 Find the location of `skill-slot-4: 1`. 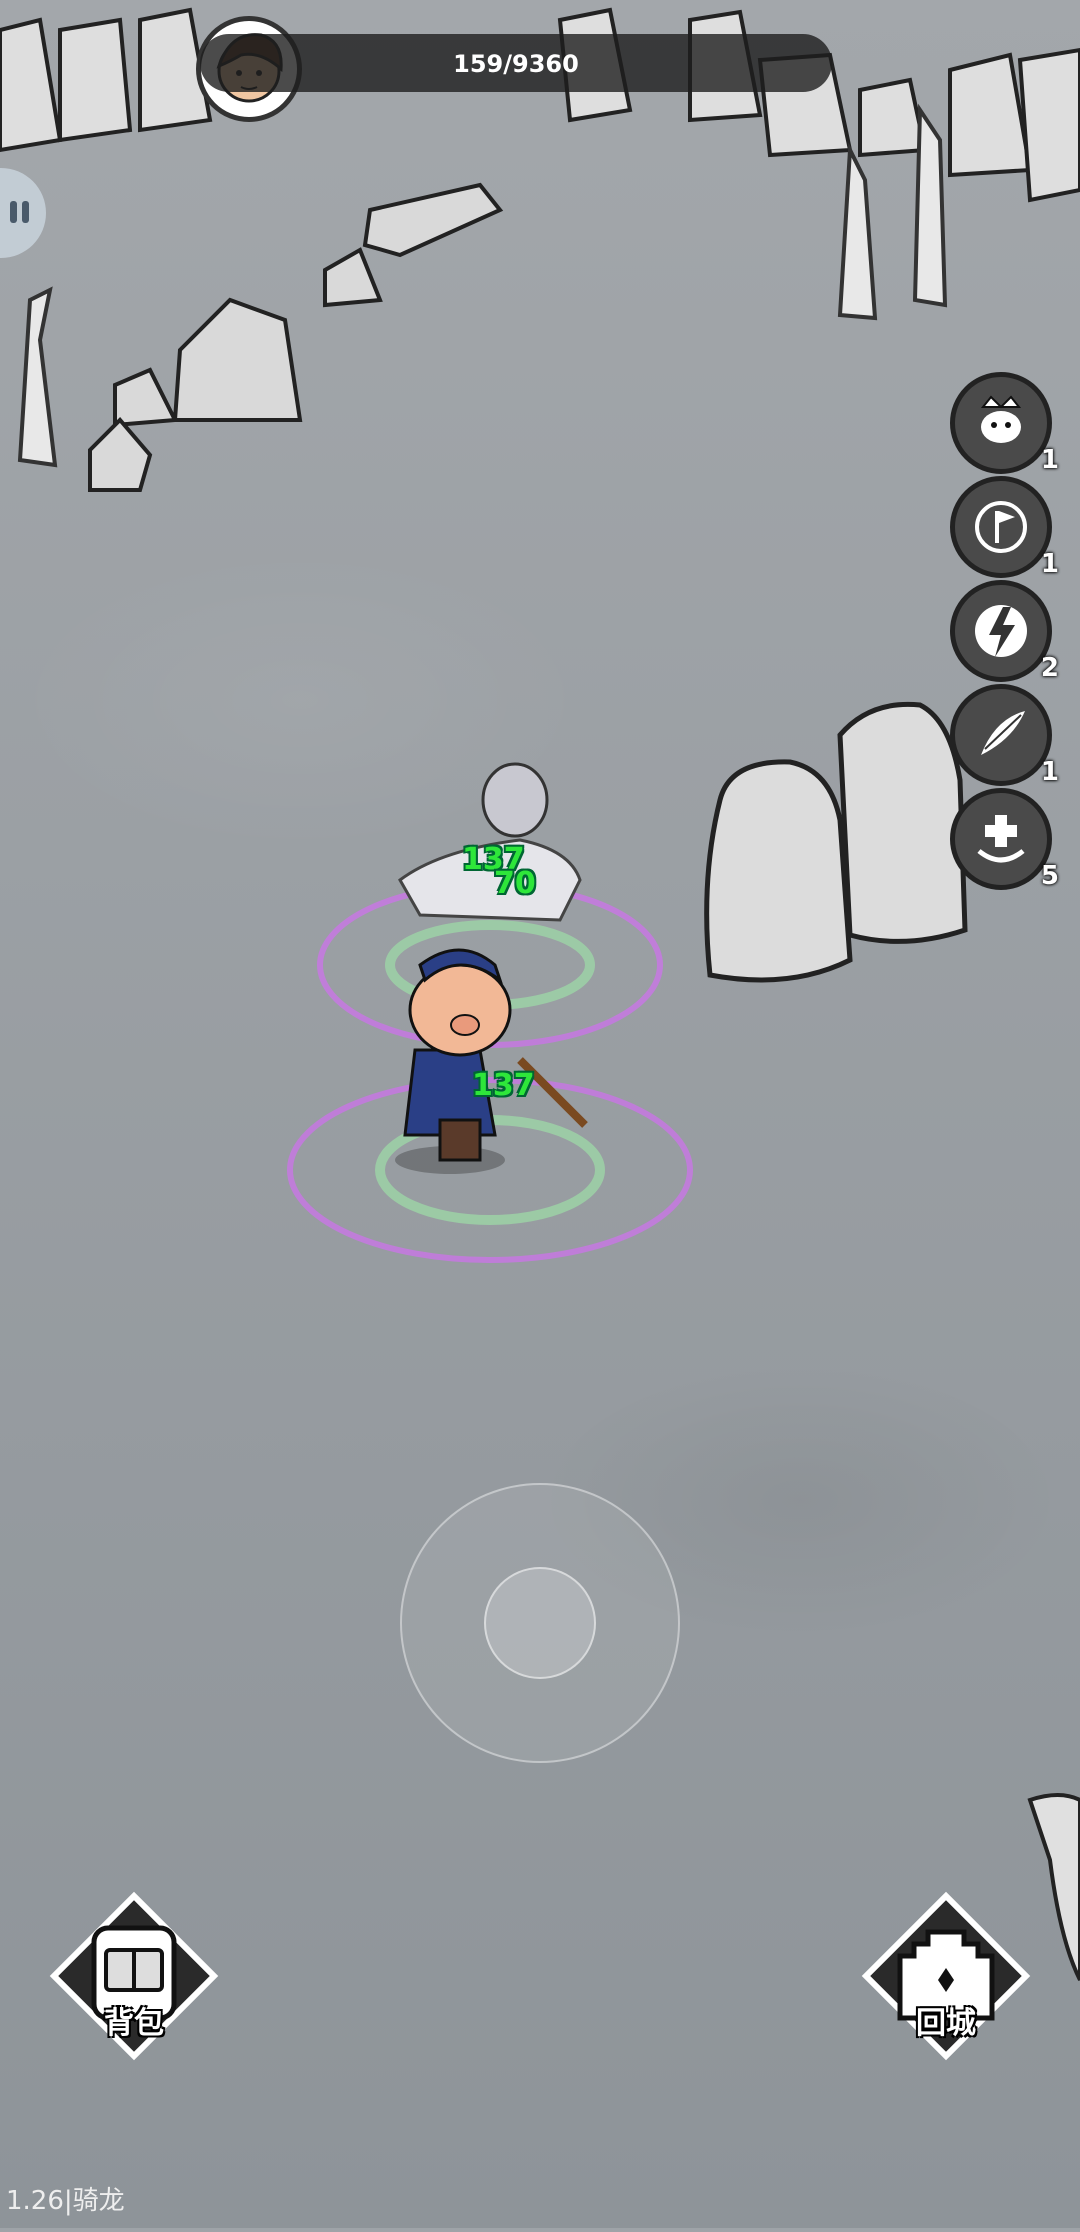

skill-slot-4: 1 is located at coordinates (1004, 735).